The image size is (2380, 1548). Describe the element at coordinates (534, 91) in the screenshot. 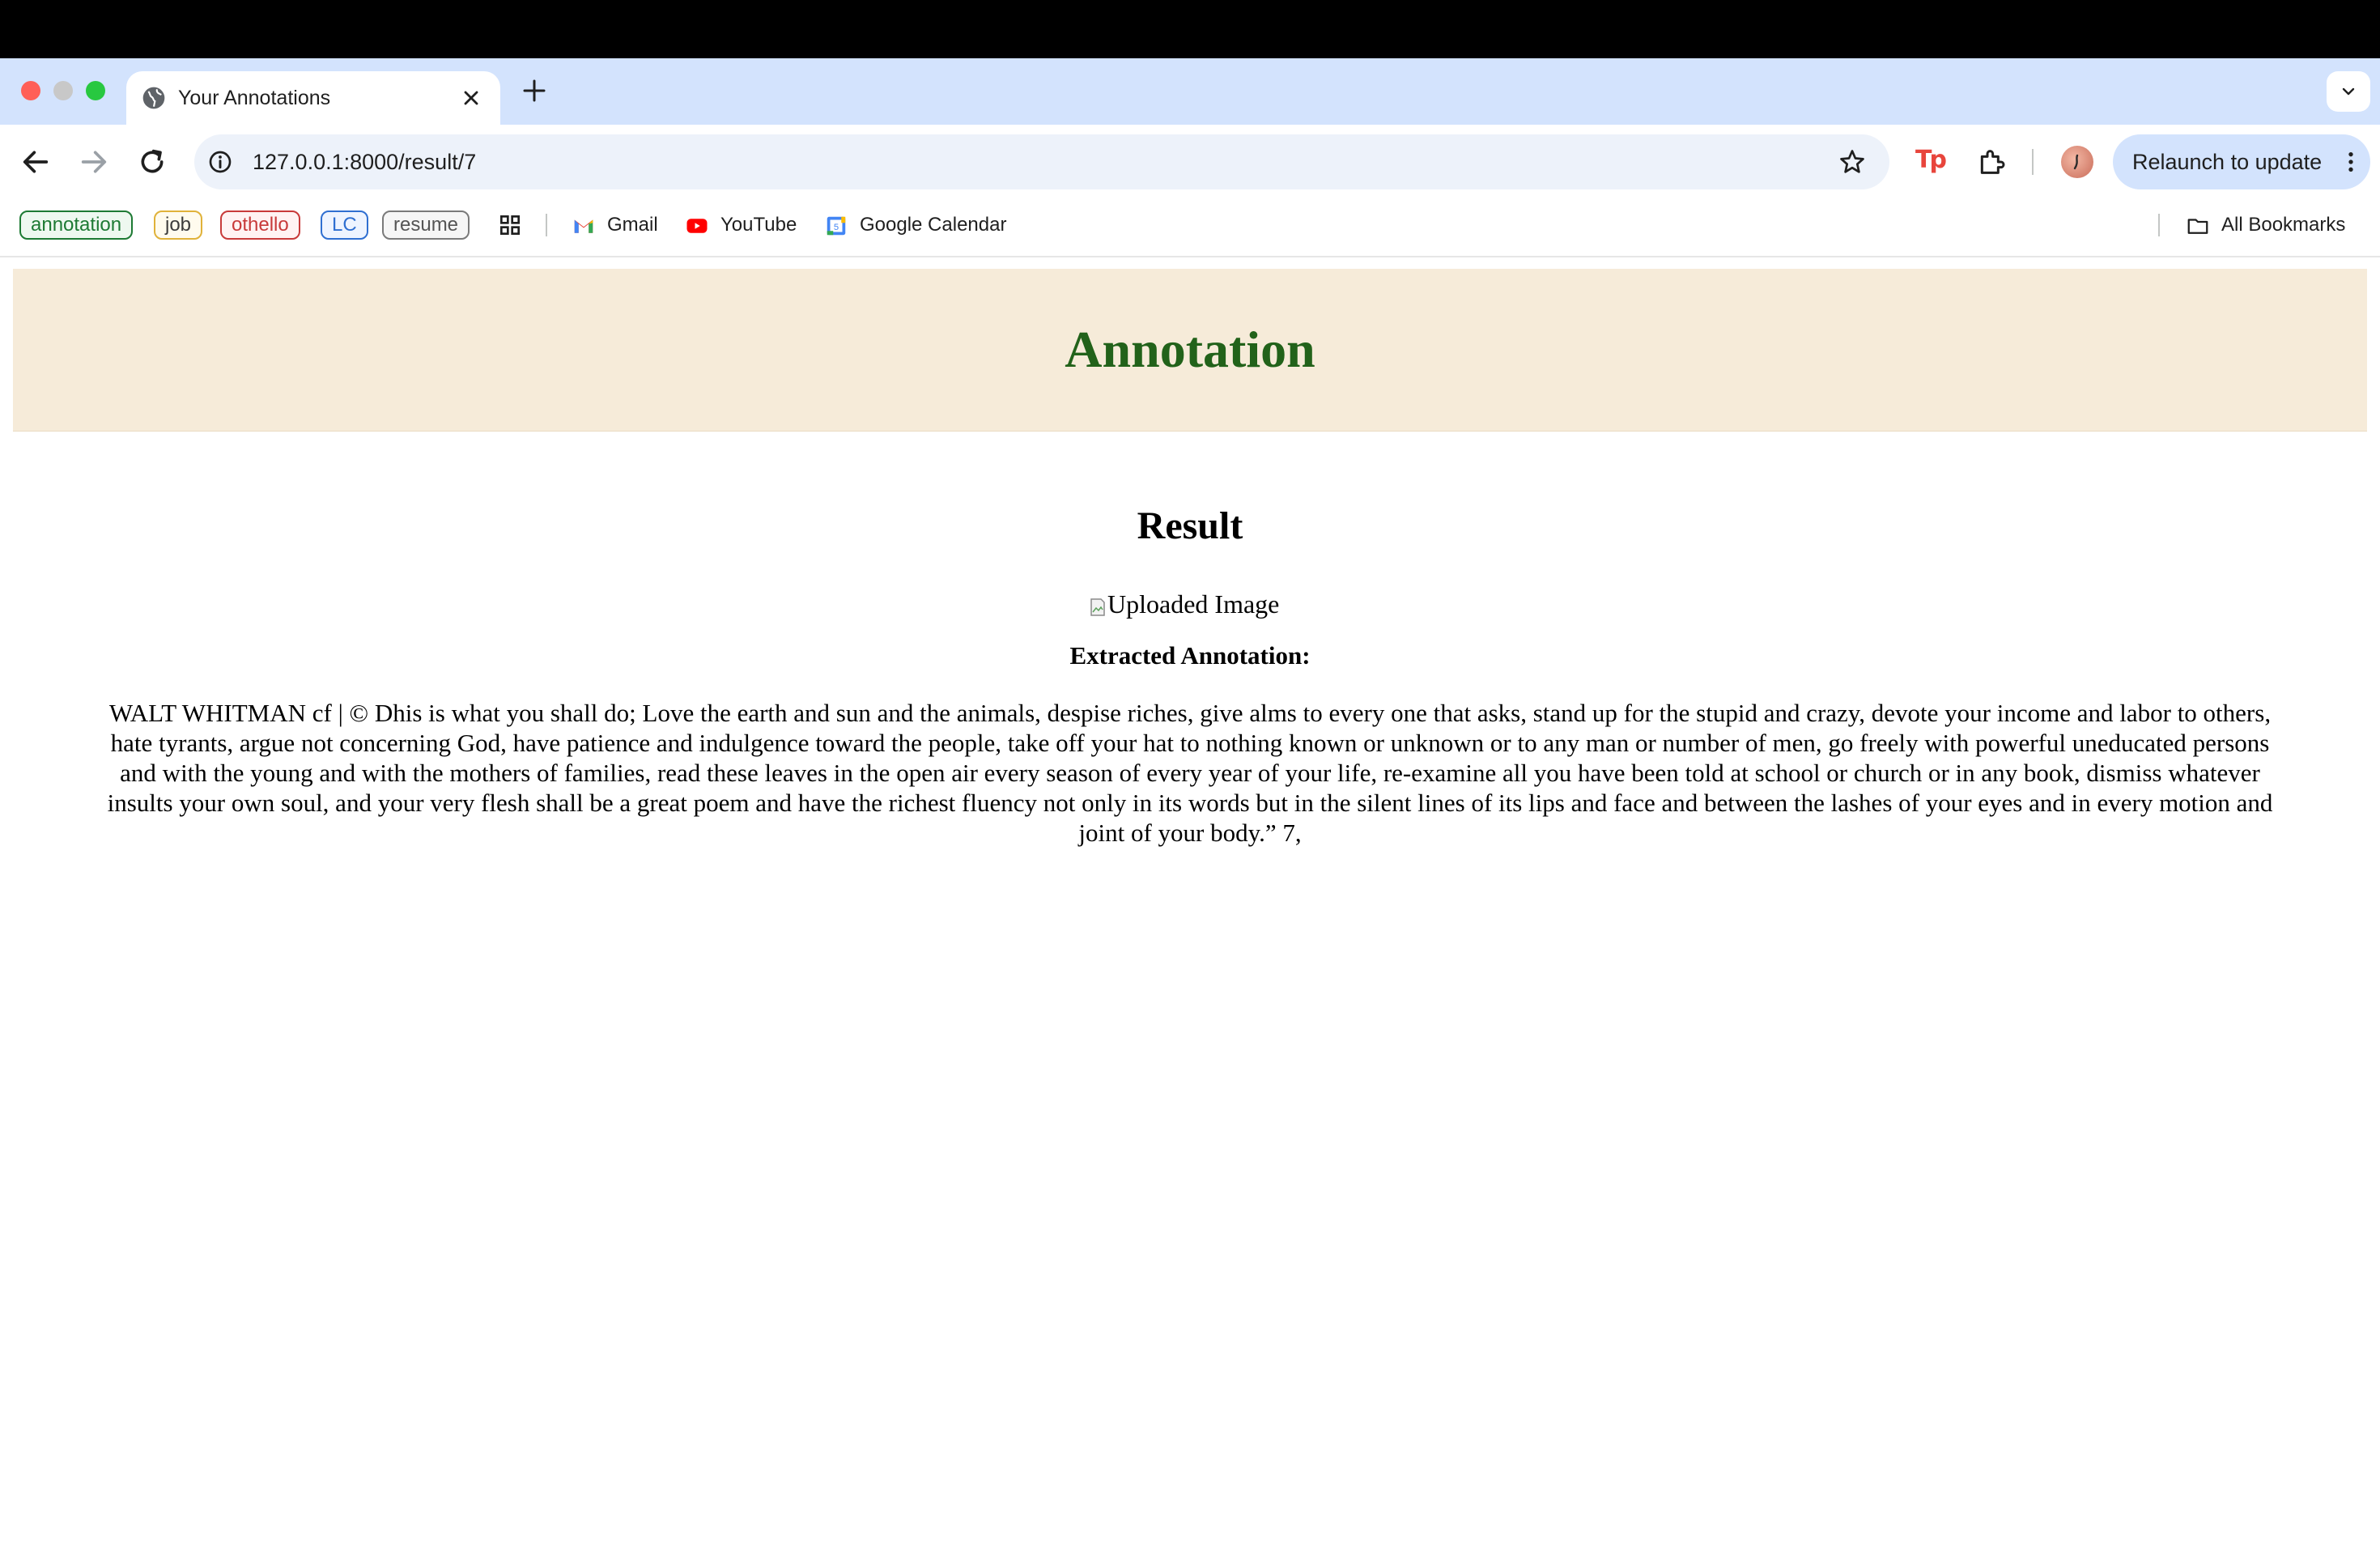

I see `new-tab-plus-icon` at that location.